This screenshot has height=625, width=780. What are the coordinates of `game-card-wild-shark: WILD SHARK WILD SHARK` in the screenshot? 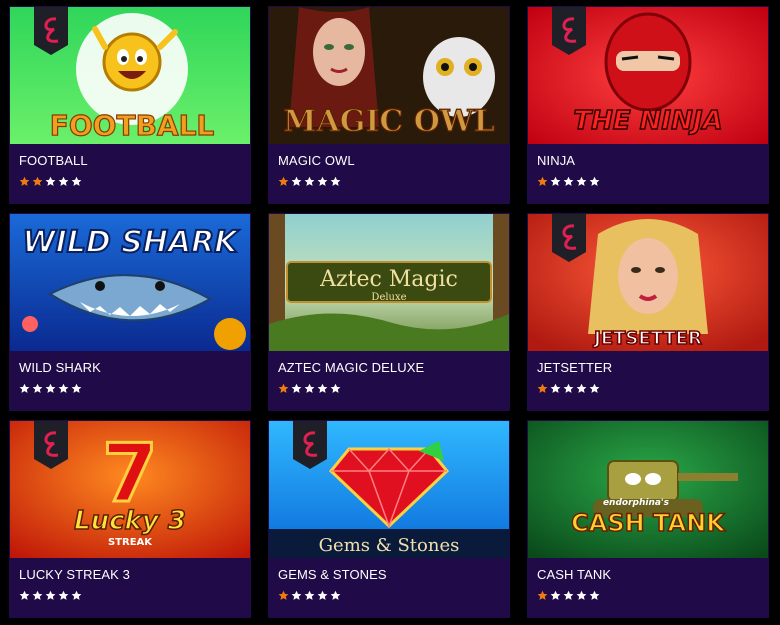 It's located at (130, 312).